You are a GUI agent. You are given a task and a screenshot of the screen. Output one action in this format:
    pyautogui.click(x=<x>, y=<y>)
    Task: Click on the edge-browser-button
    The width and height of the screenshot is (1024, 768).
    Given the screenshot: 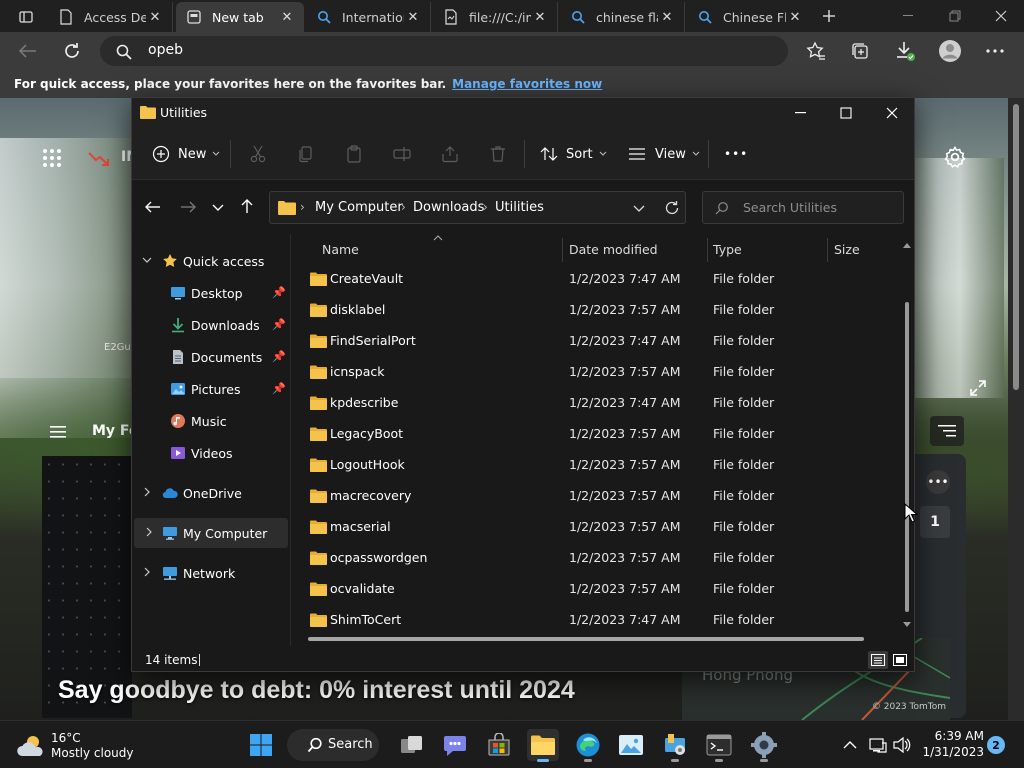 What is the action you would take?
    pyautogui.click(x=588, y=745)
    